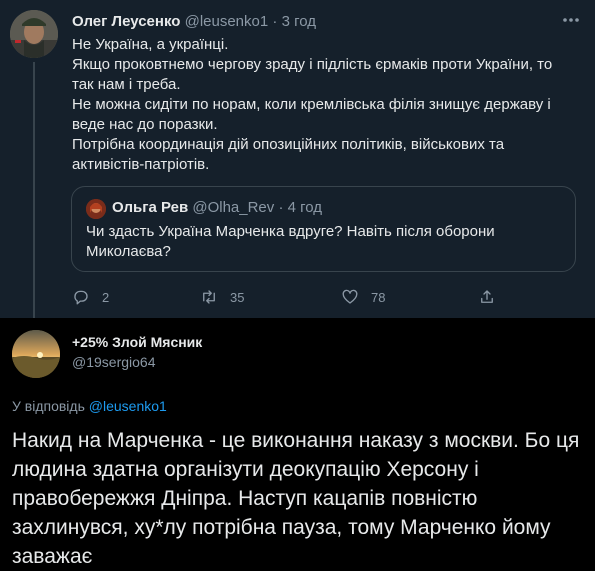 This screenshot has height=571, width=595. What do you see at coordinates (227, 21) in the screenshot?
I see `author-handle: @leusenko1` at bounding box center [227, 21].